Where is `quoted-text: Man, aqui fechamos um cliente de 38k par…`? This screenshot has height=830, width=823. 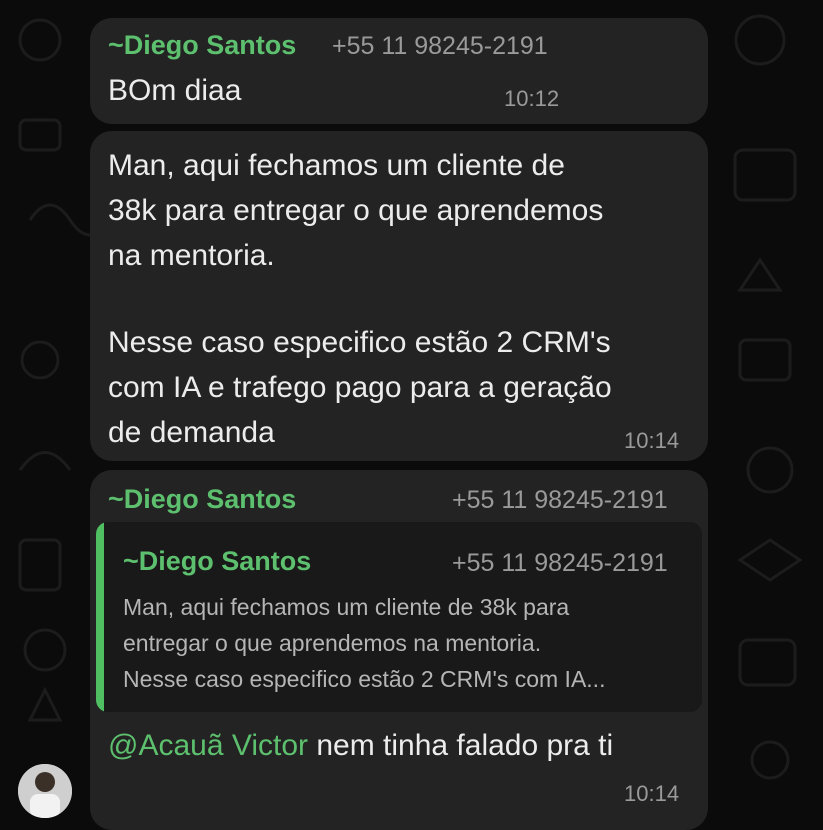 quoted-text: Man, aqui fechamos um cliente de 38k par… is located at coordinates (408, 643).